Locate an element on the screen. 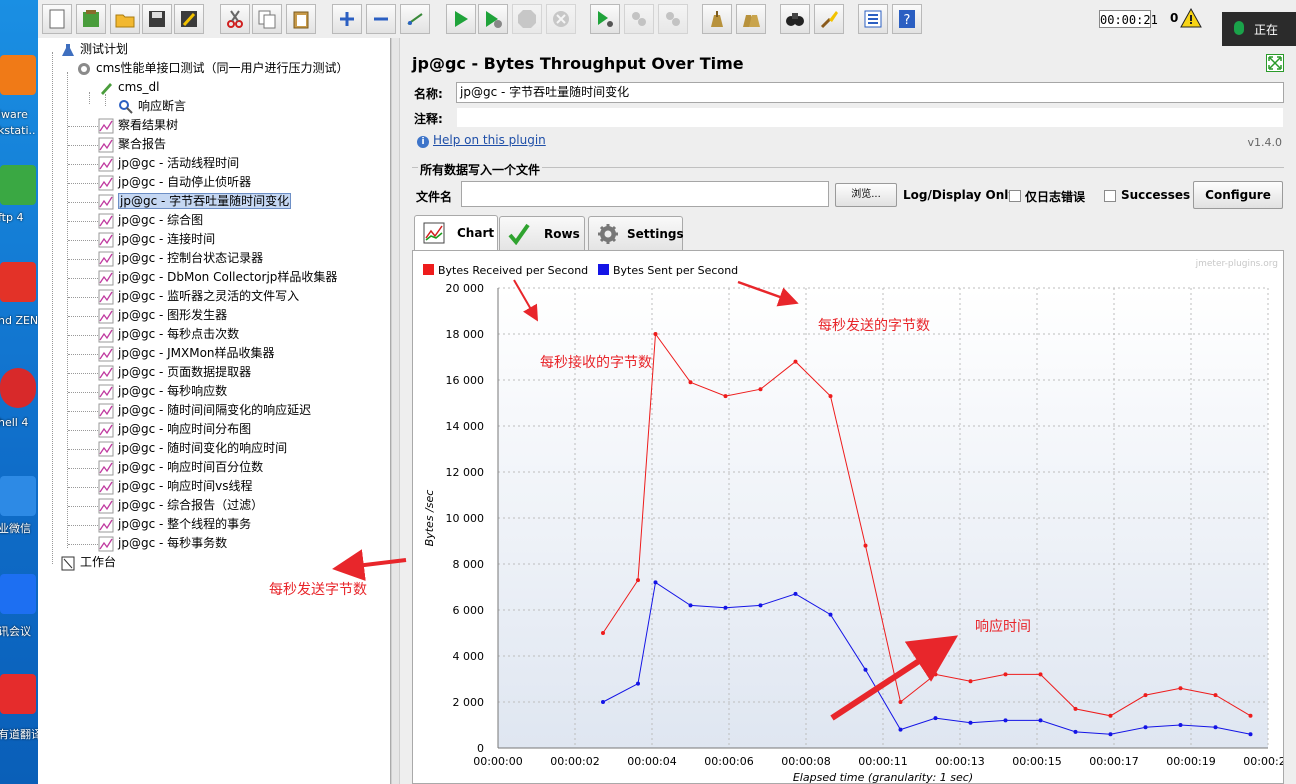 The width and height of the screenshot is (1296, 784). y-tick-label: 10 000 is located at coordinates (465, 518).